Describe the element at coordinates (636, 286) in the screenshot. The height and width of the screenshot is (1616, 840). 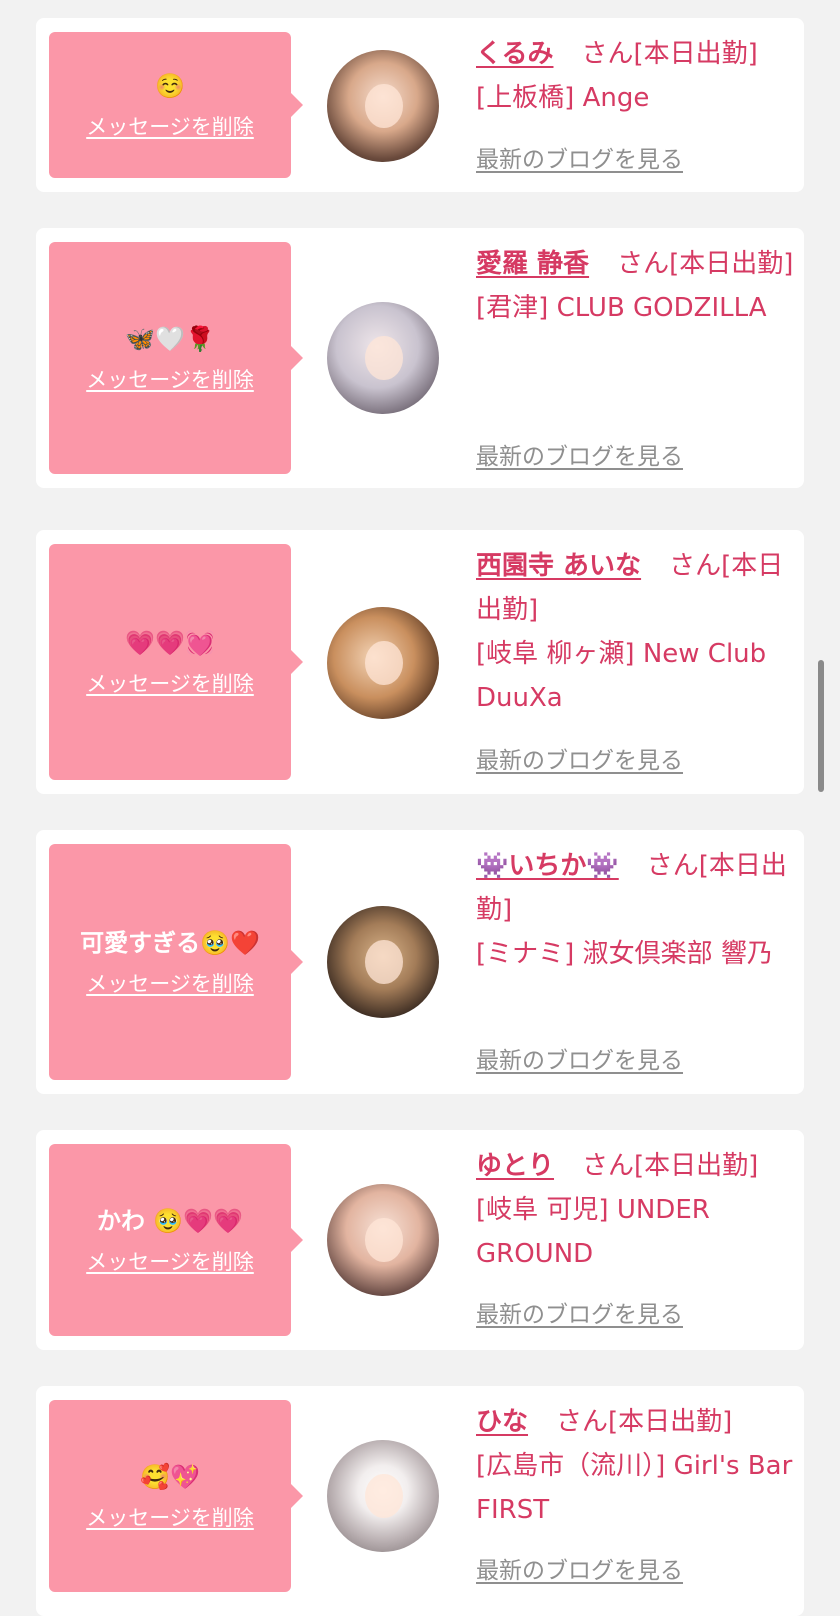
I see `girl-info: 愛羅 静香 さん[本日出勤] [君津] CLUB GODZILLA` at that location.